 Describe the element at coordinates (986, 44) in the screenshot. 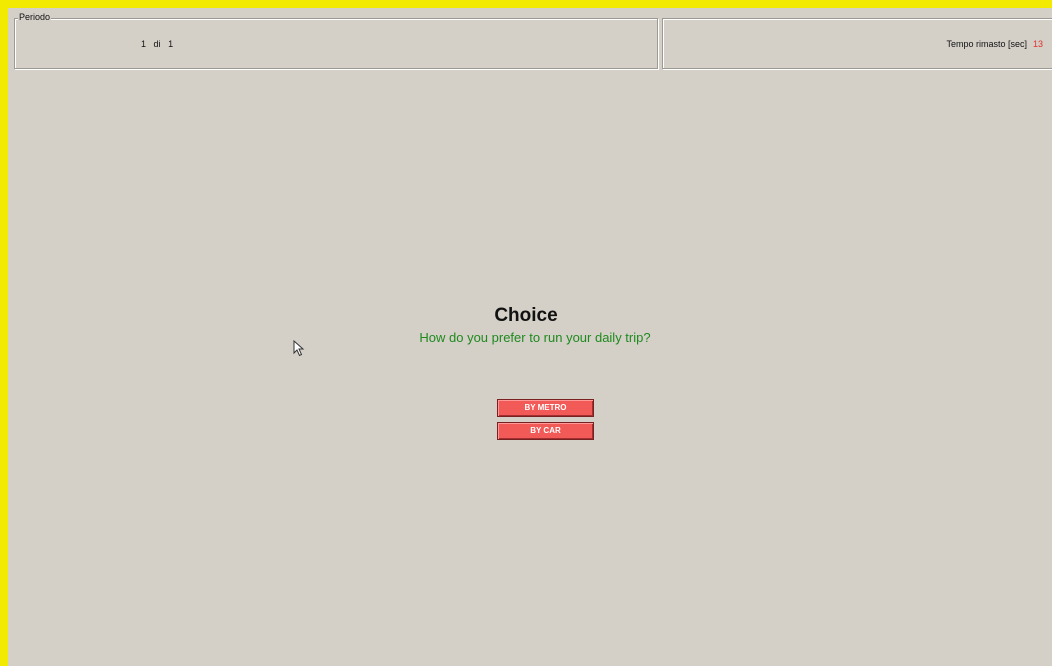

I see `time-remaining-label: Tempo rimasto [sec]` at that location.